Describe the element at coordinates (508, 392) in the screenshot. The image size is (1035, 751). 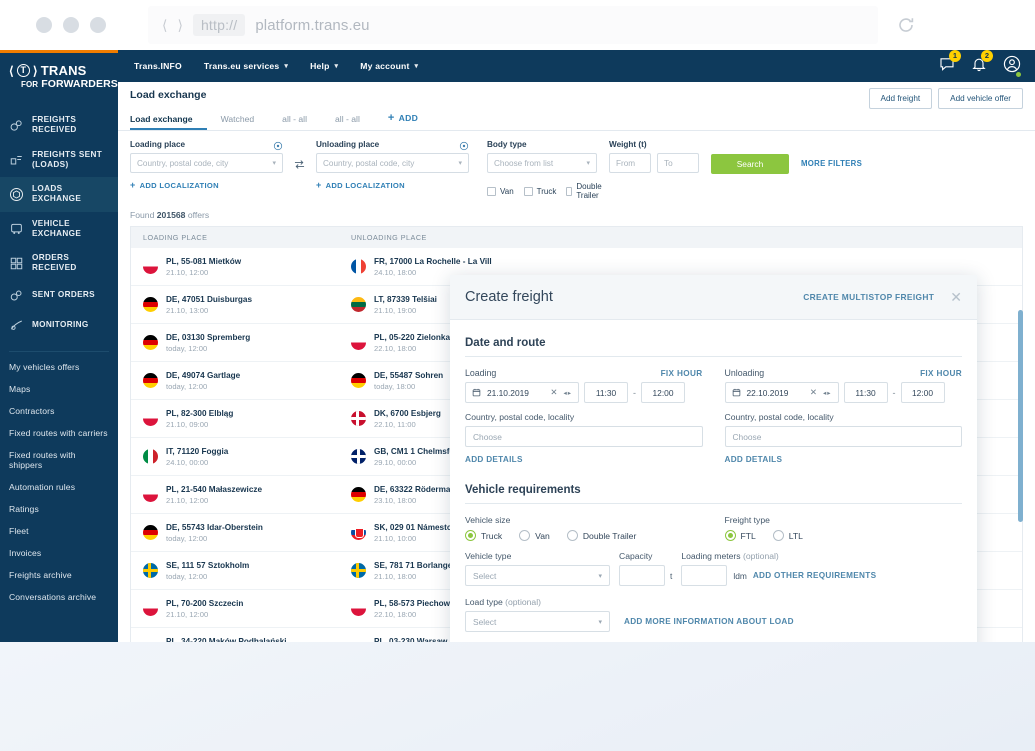
I see `loading-date-value: 21.10.2019` at that location.